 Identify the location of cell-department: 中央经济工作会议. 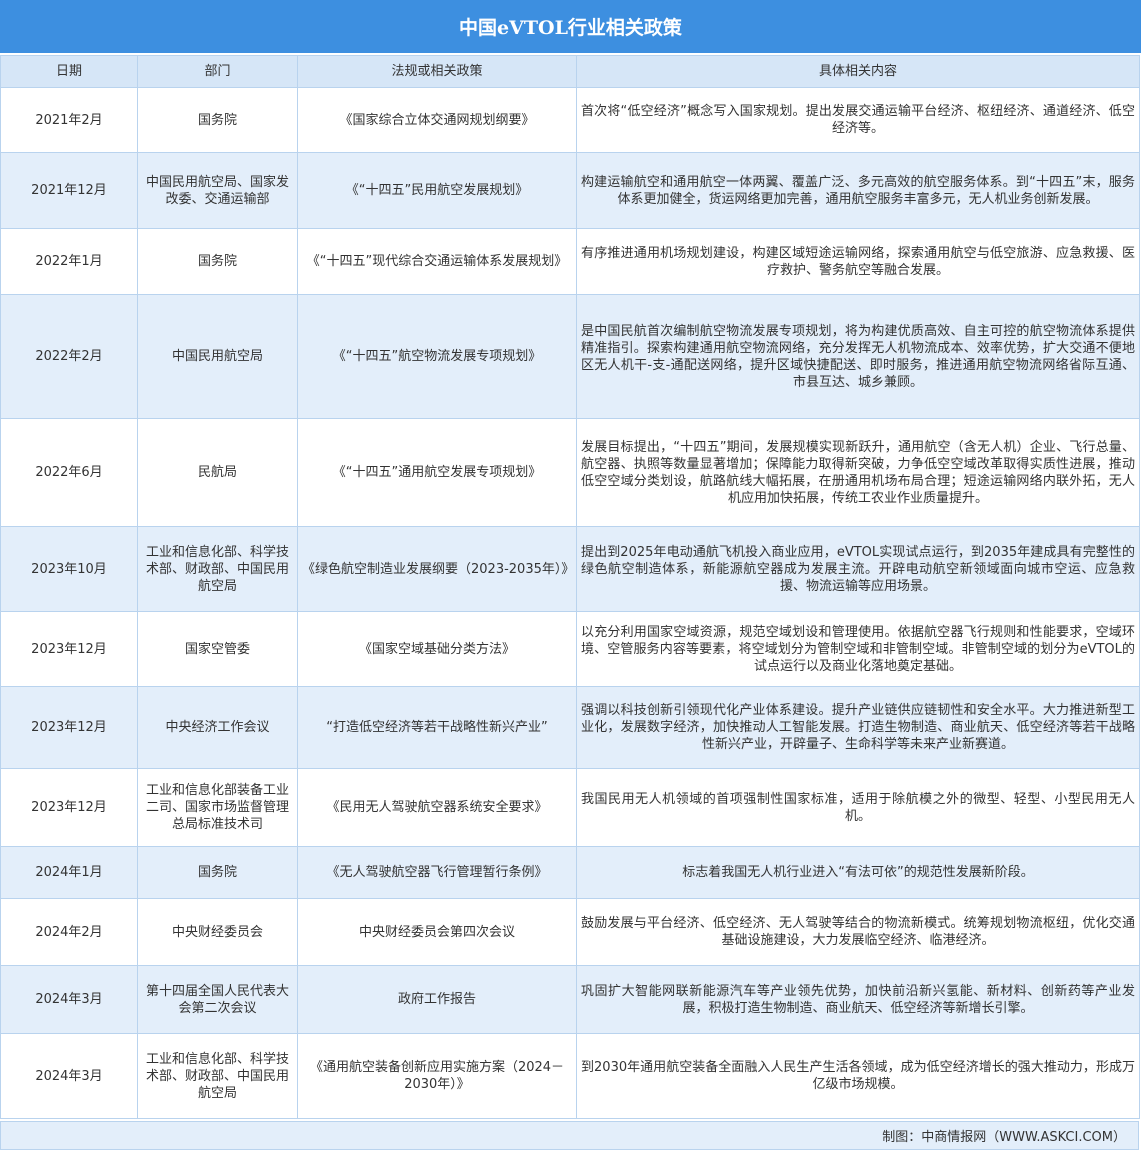
(217, 727).